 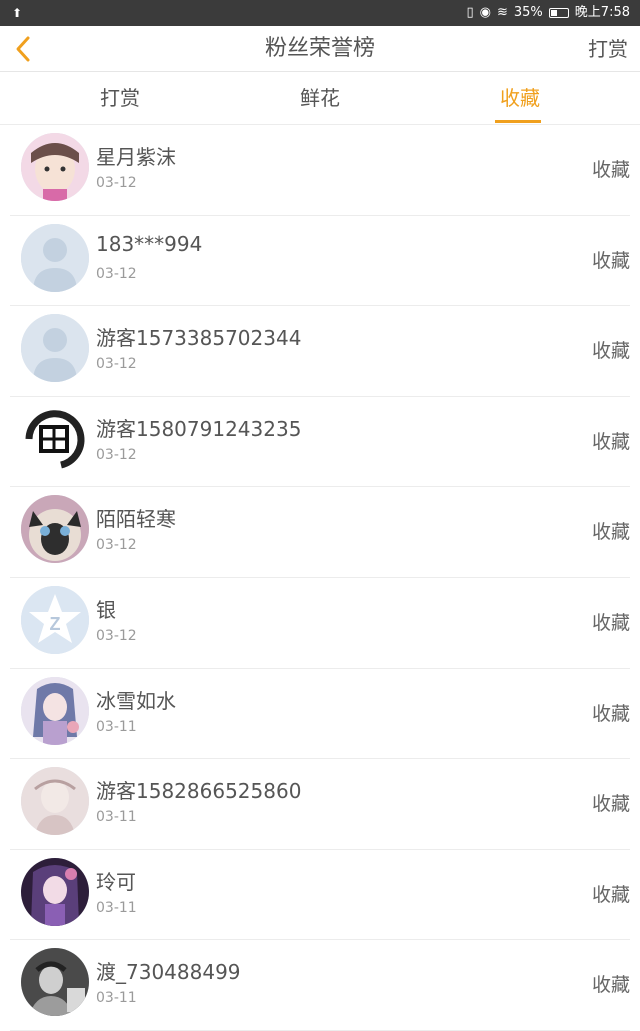 I want to click on anime-girl-icon, so click(x=55, y=710).